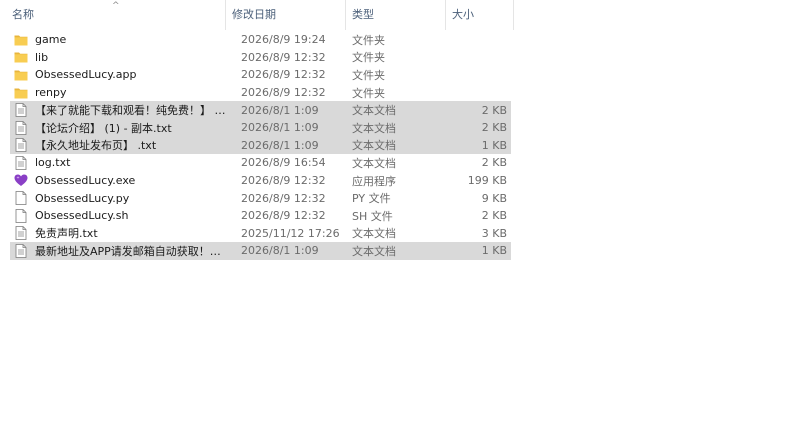 This screenshot has width=800, height=430. What do you see at coordinates (96, 146) in the screenshot?
I see `file-name: 【永久地址发布页】 .txt` at bounding box center [96, 146].